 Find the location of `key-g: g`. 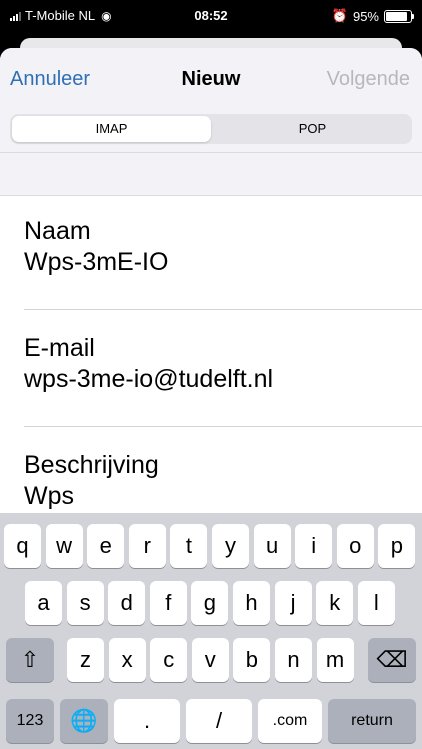

key-g: g is located at coordinates (210, 603).